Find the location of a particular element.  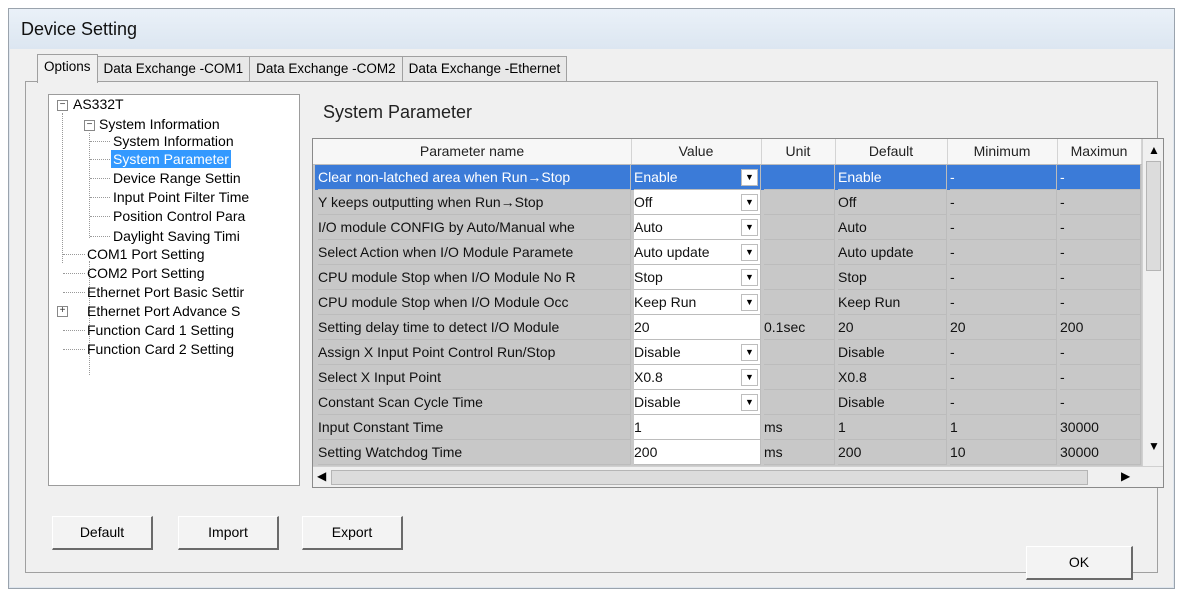

tab-data-exchange-ethernet: Data Exchange -Ethernet is located at coordinates (484, 69).